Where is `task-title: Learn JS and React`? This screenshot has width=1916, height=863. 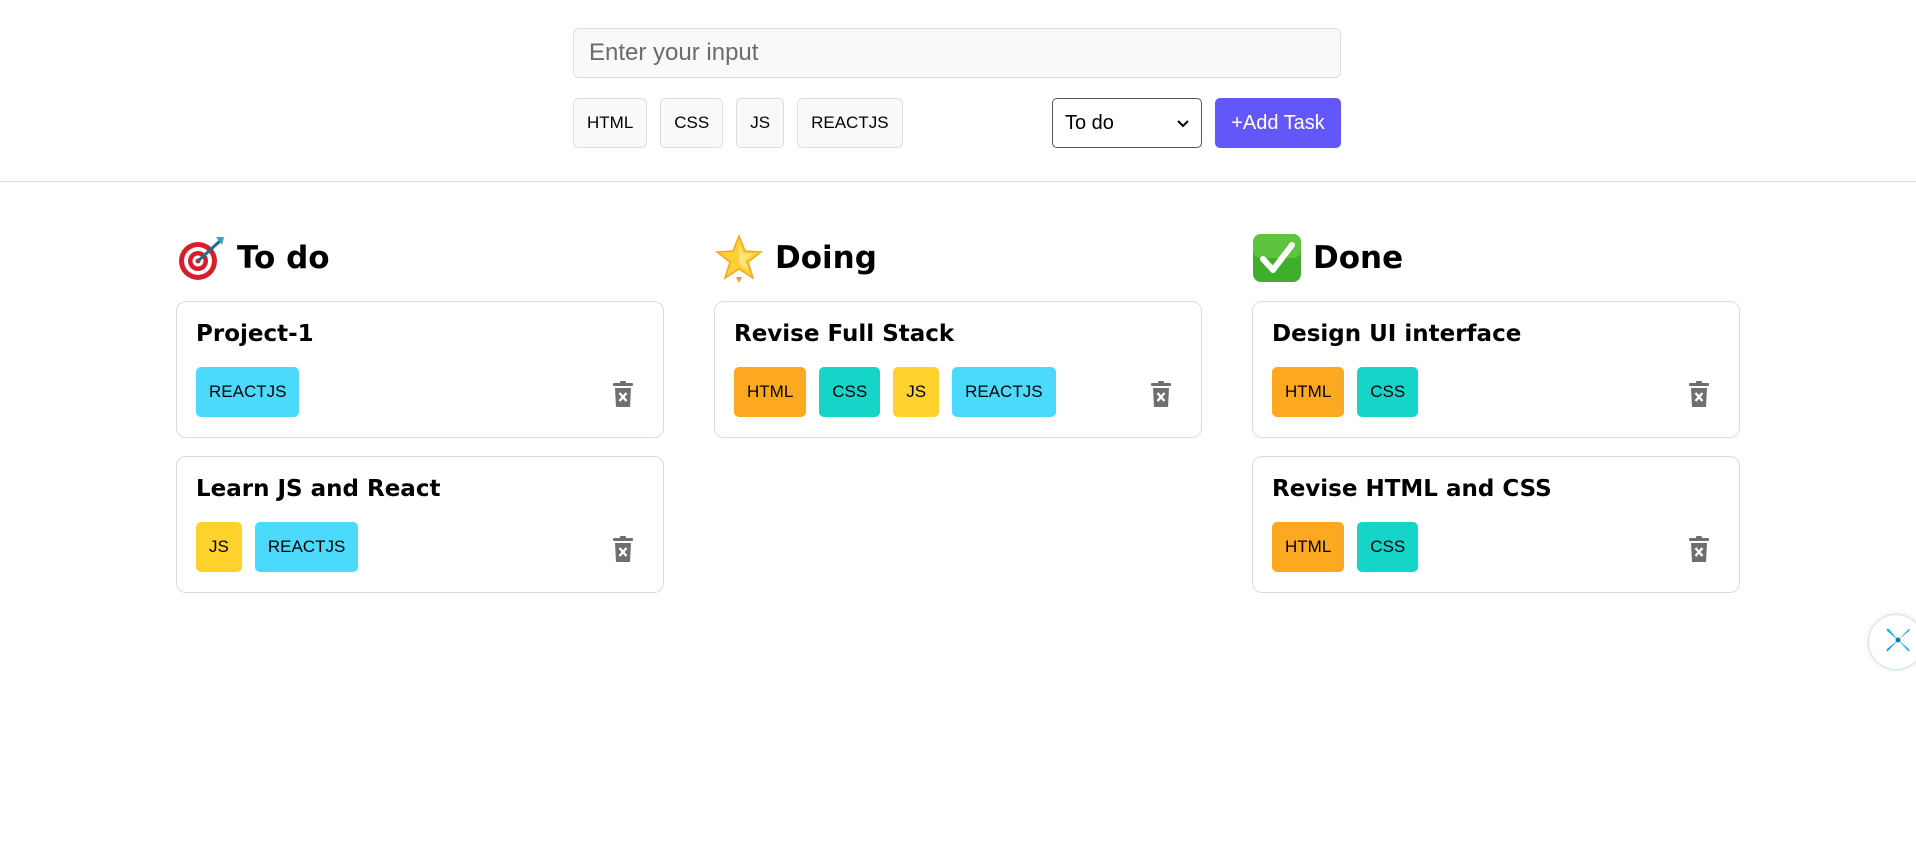
task-title: Learn JS and React is located at coordinates (318, 489).